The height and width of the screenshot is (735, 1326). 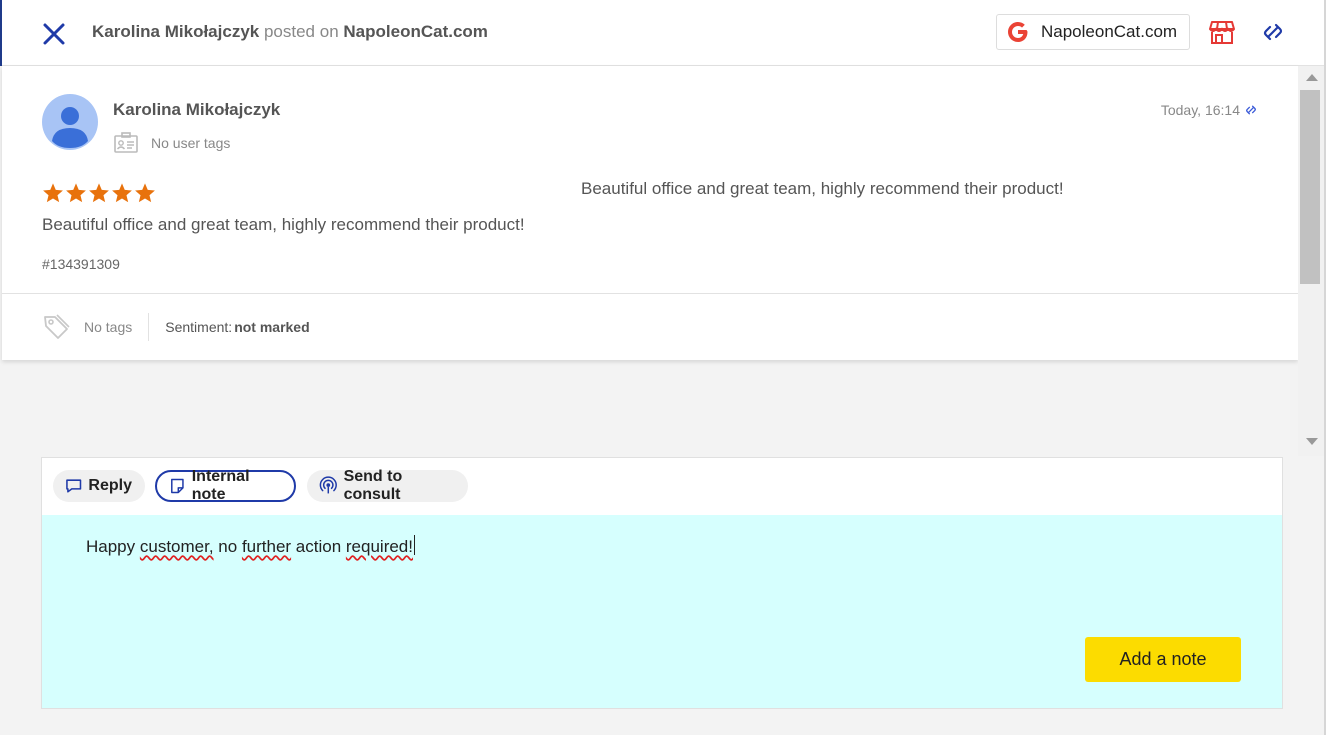 I want to click on misspelled-word: customer,, so click(x=176, y=546).